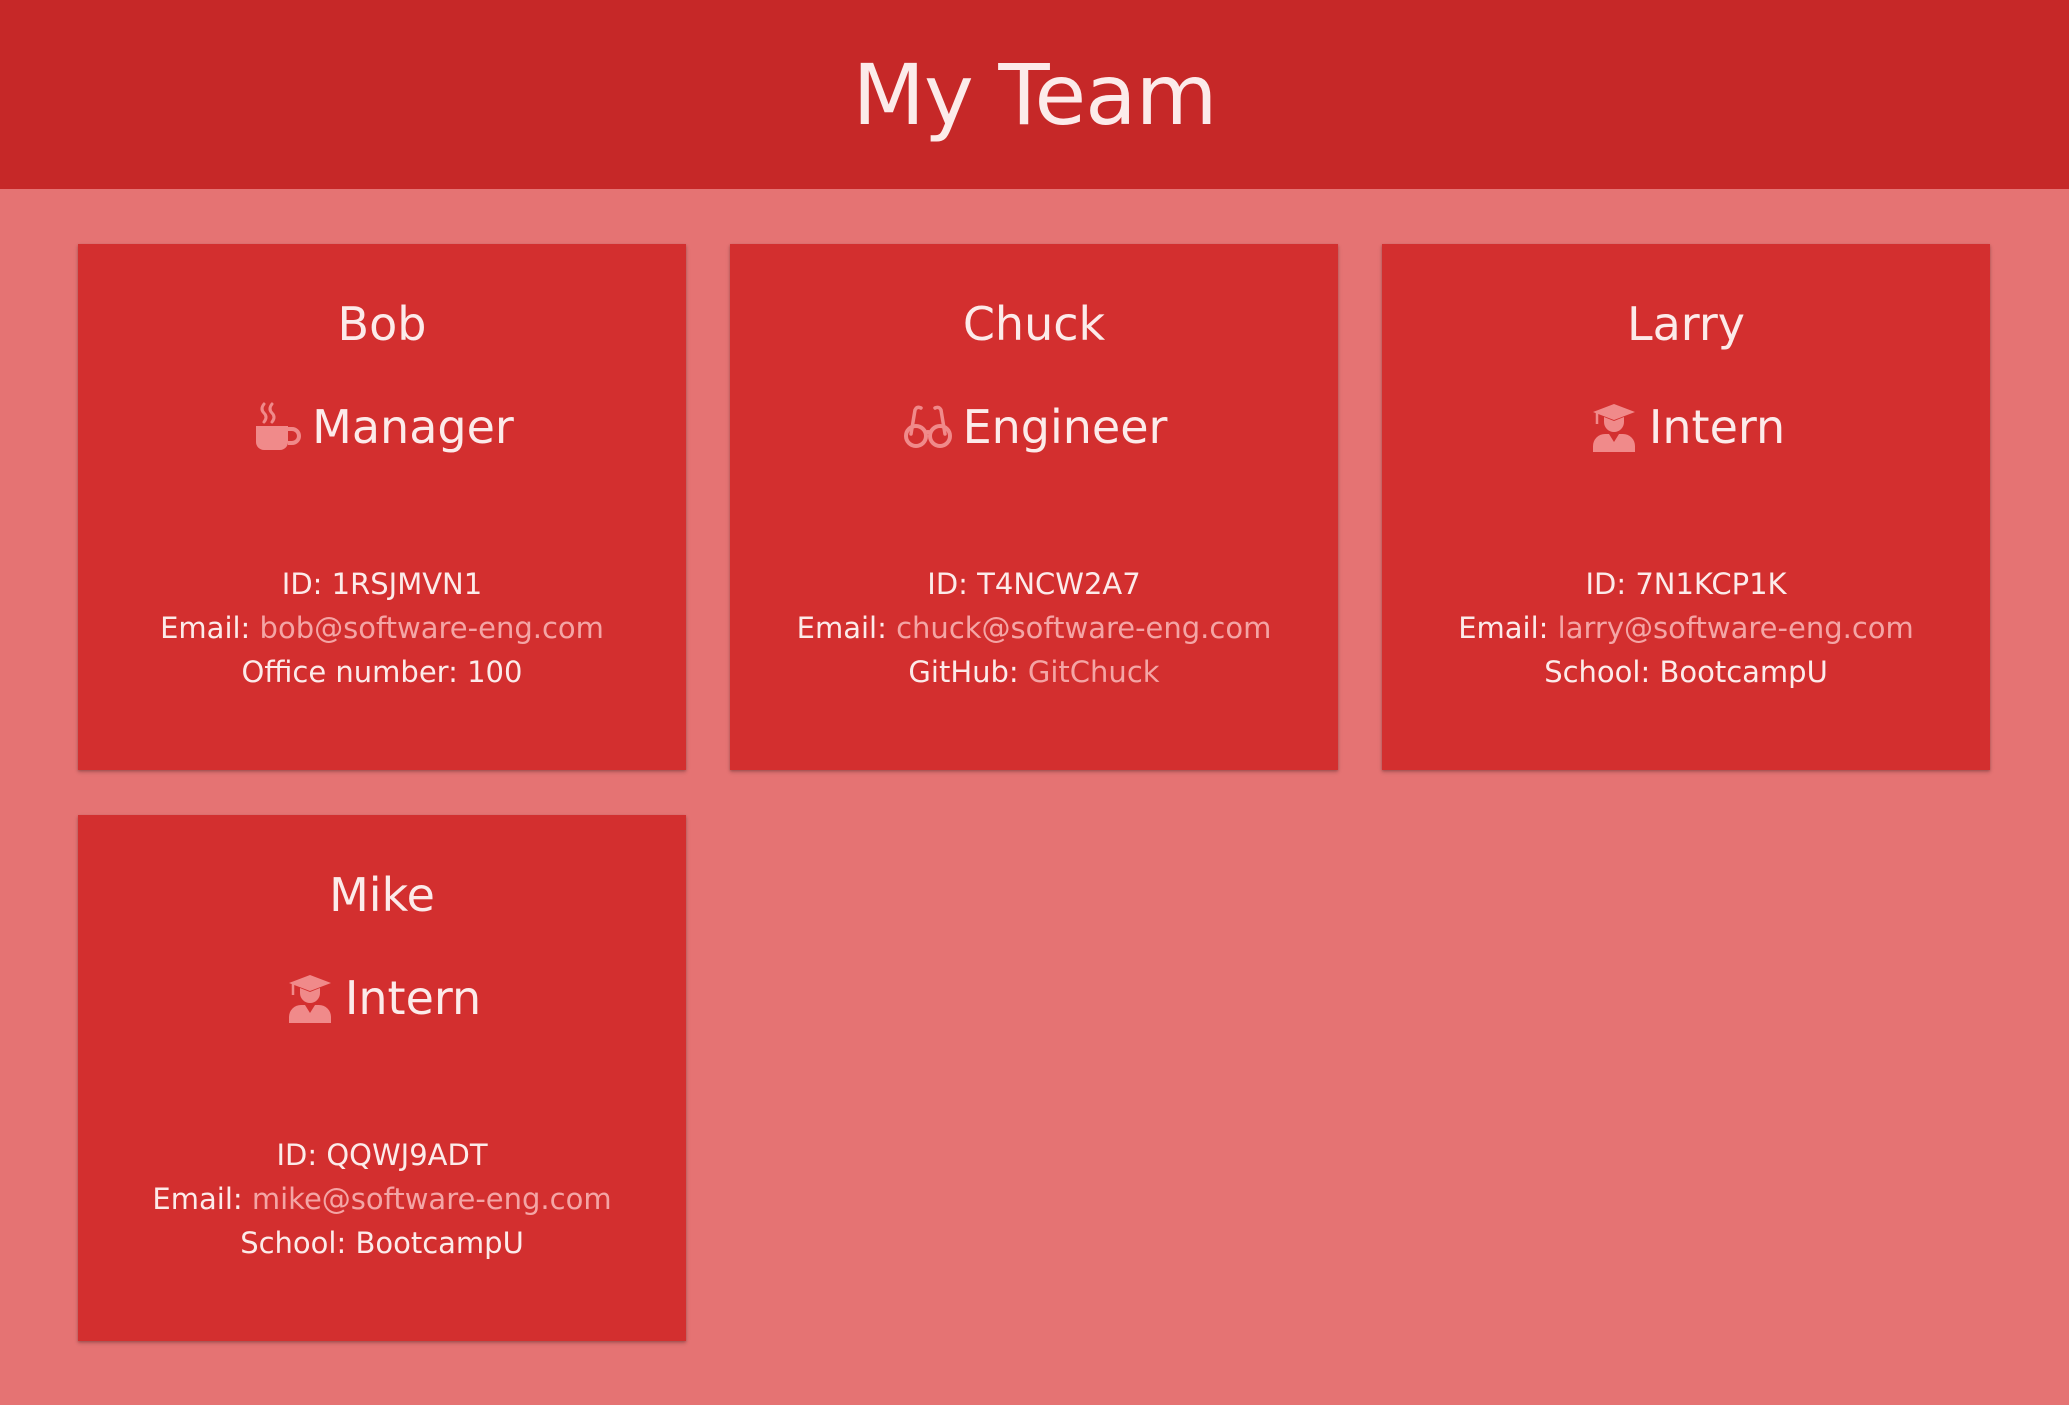 The image size is (2069, 1405). I want to click on email-row: Email: larry@software-eng.com, so click(1686, 628).